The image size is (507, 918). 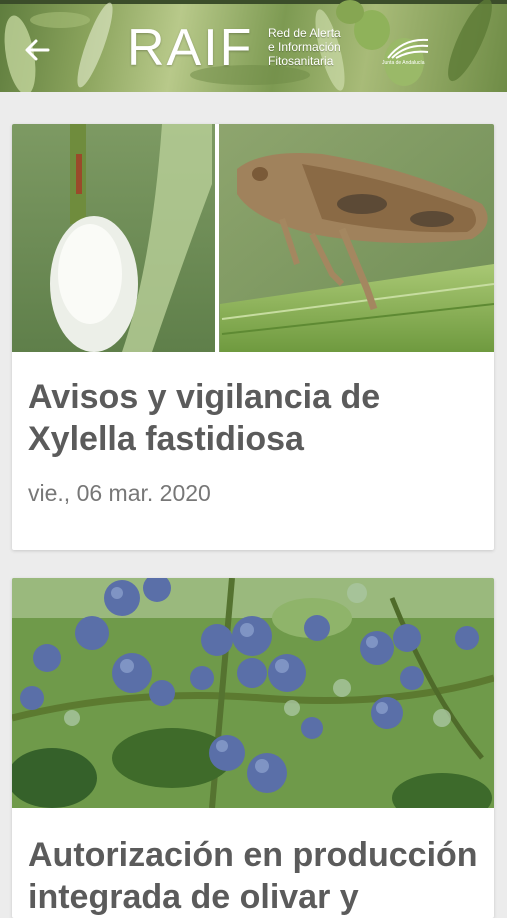 What do you see at coordinates (304, 47) in the screenshot?
I see `subtitle-line: e Información` at bounding box center [304, 47].